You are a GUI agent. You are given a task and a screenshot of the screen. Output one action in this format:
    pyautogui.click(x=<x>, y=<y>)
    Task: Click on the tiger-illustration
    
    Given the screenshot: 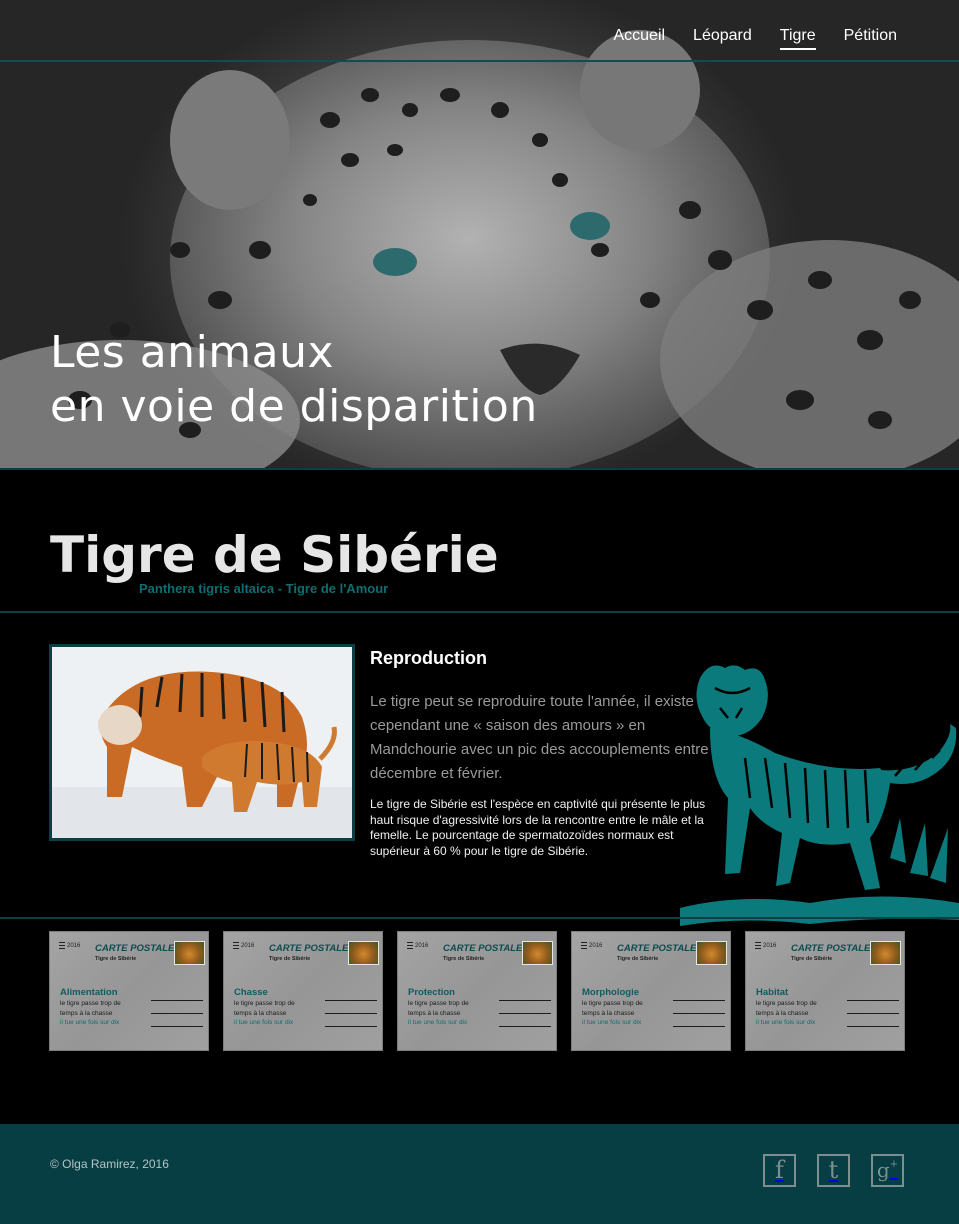 What is the action you would take?
    pyautogui.click(x=819, y=795)
    